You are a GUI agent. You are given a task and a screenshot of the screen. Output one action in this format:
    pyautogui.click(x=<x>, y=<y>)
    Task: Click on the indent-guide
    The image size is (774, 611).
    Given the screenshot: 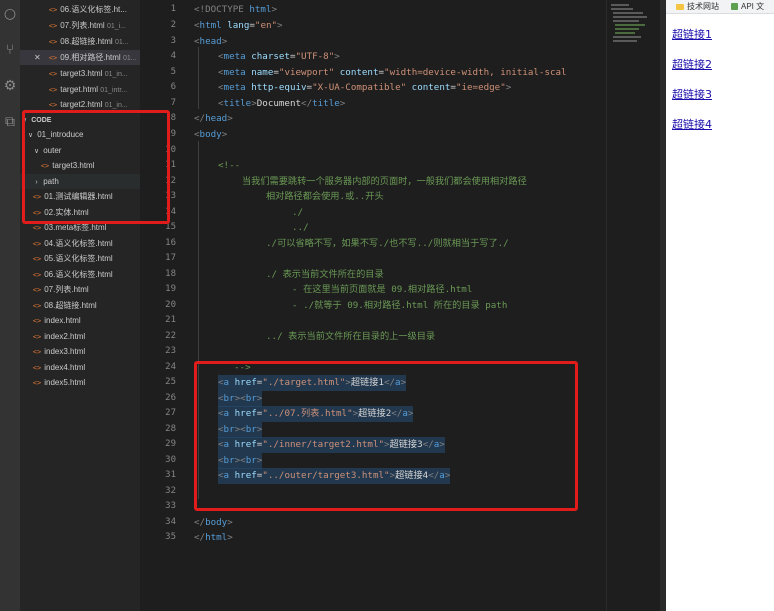 What is the action you would take?
    pyautogui.click(x=198, y=78)
    